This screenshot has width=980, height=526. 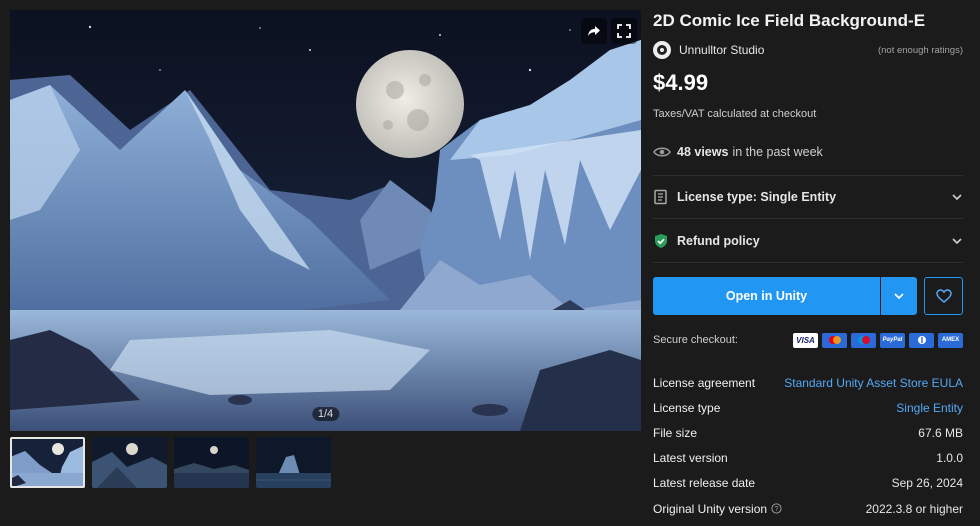 I want to click on views-suffix: in the past week, so click(x=777, y=152).